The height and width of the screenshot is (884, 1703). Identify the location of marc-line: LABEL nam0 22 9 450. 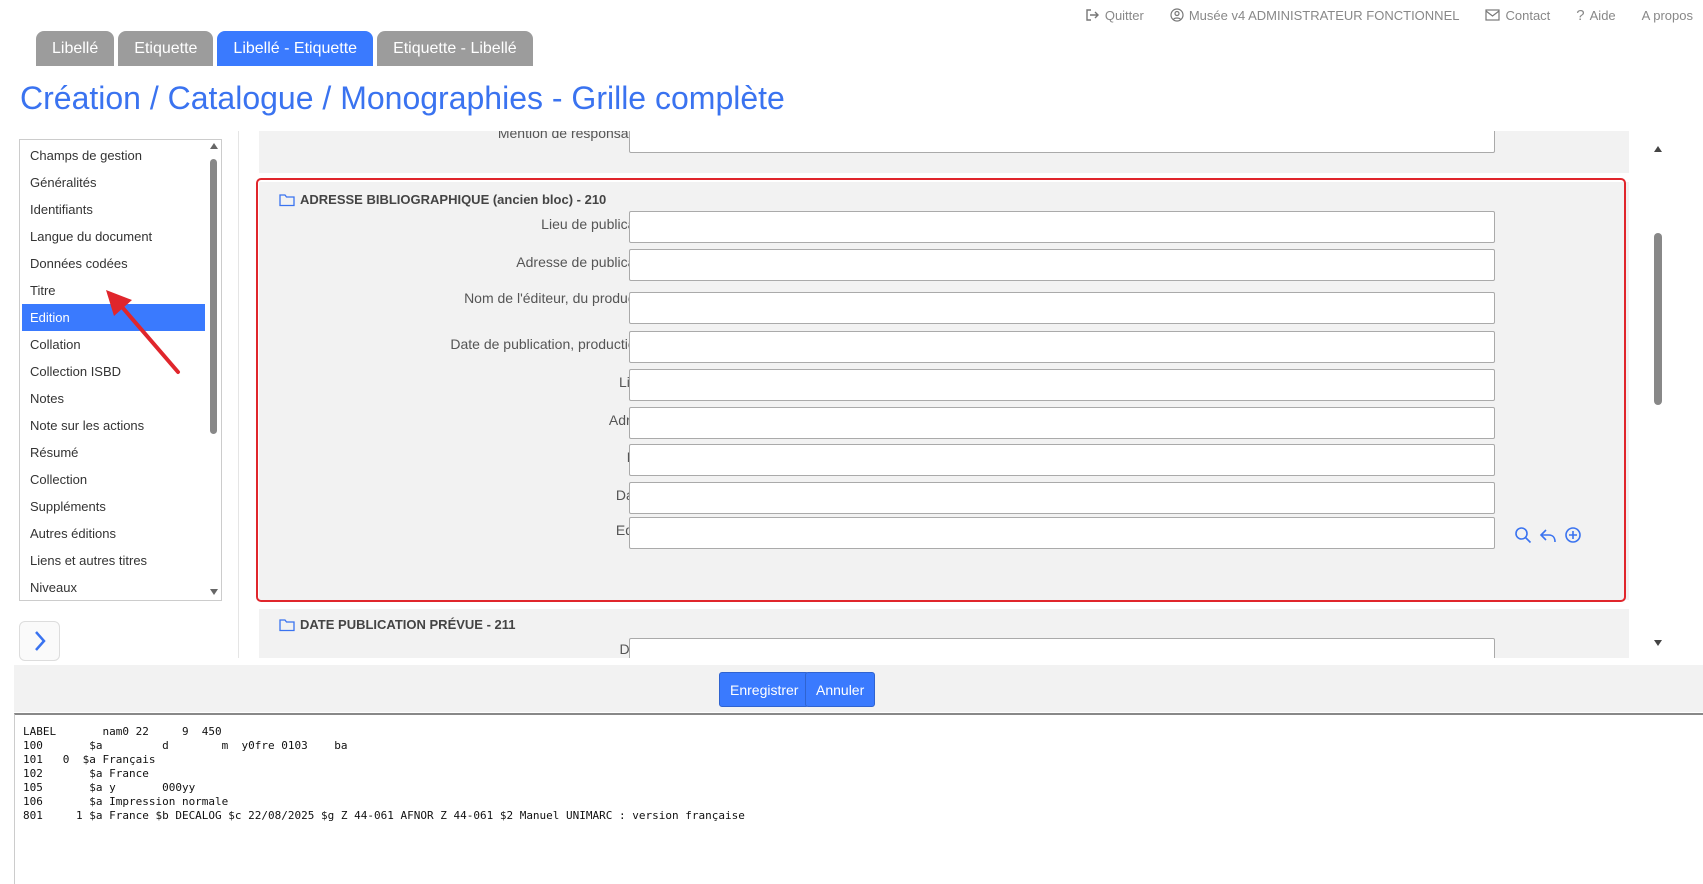
(122, 731).